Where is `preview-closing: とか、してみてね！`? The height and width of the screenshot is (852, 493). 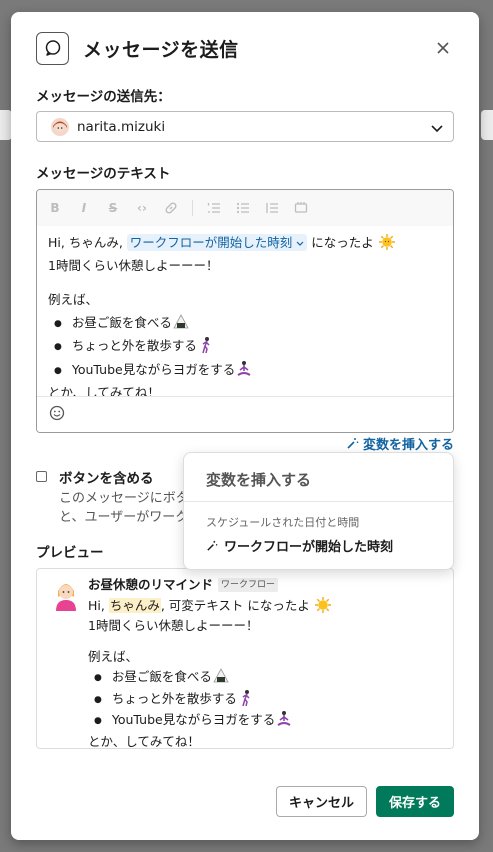
preview-closing: とか、してみてね！ is located at coordinates (144, 741).